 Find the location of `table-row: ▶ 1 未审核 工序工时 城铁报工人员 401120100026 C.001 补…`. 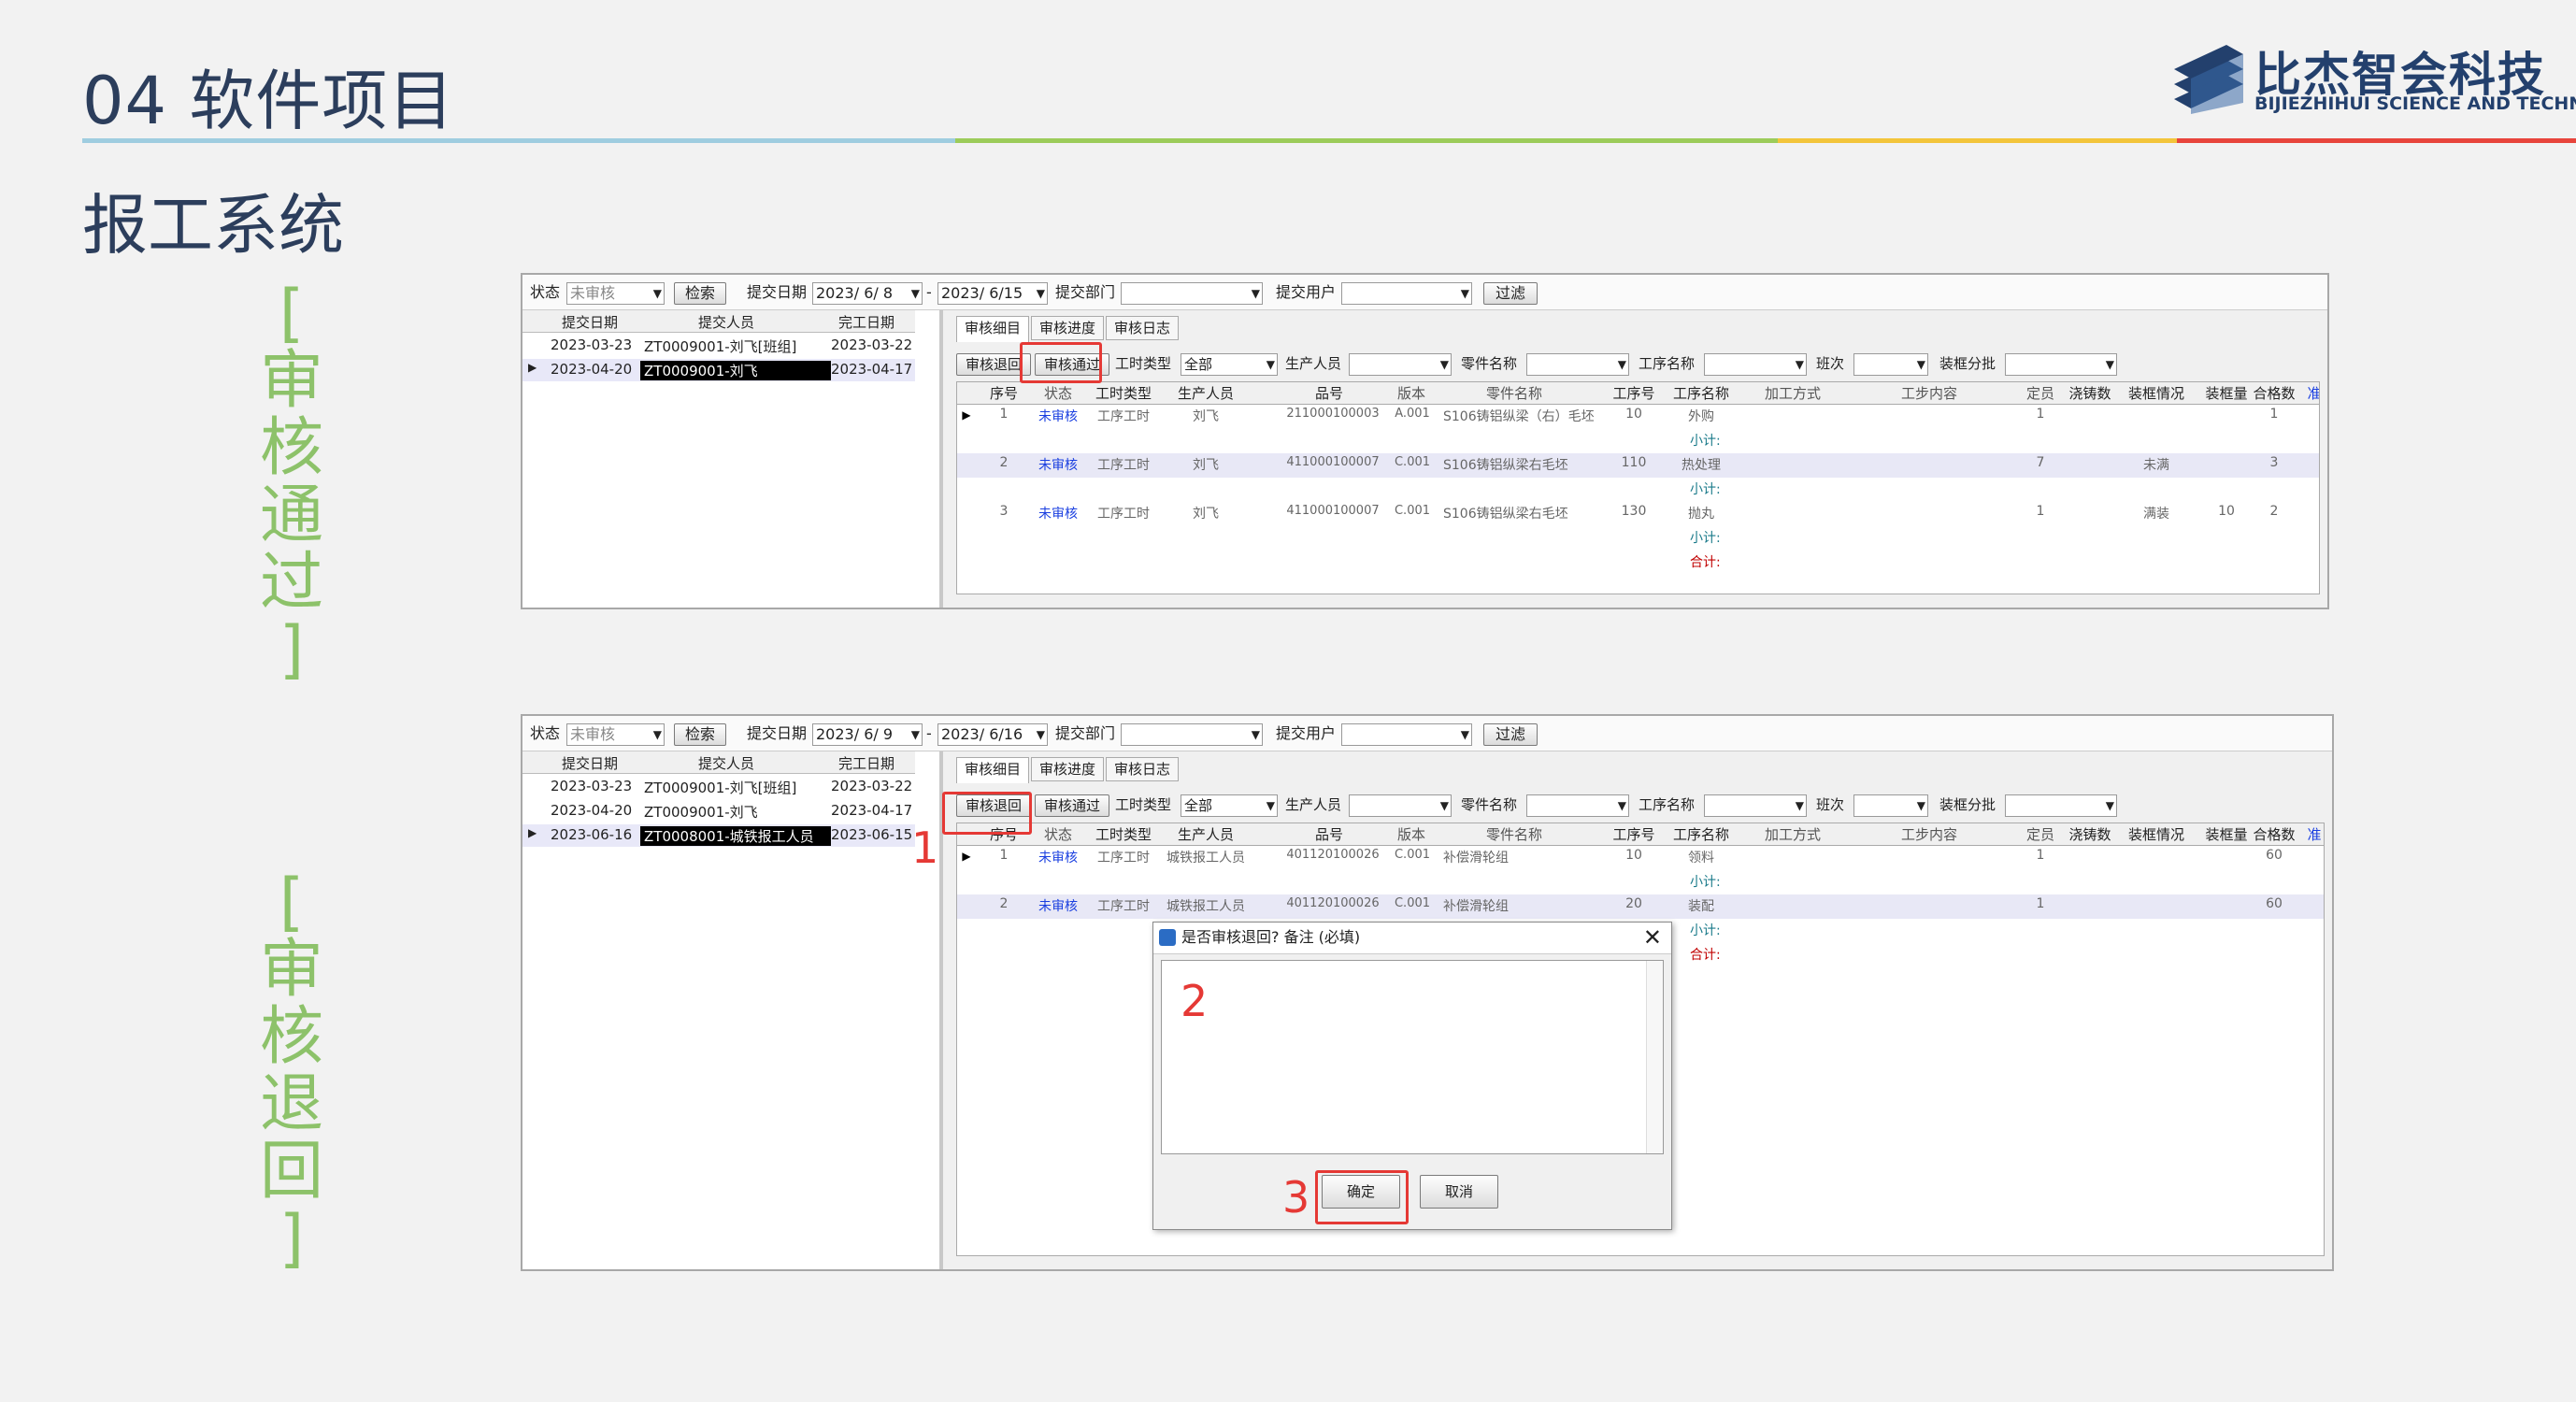

table-row: ▶ 1 未审核 工序工时 城铁报工人员 401120100026 C.001 补… is located at coordinates (1640, 870).